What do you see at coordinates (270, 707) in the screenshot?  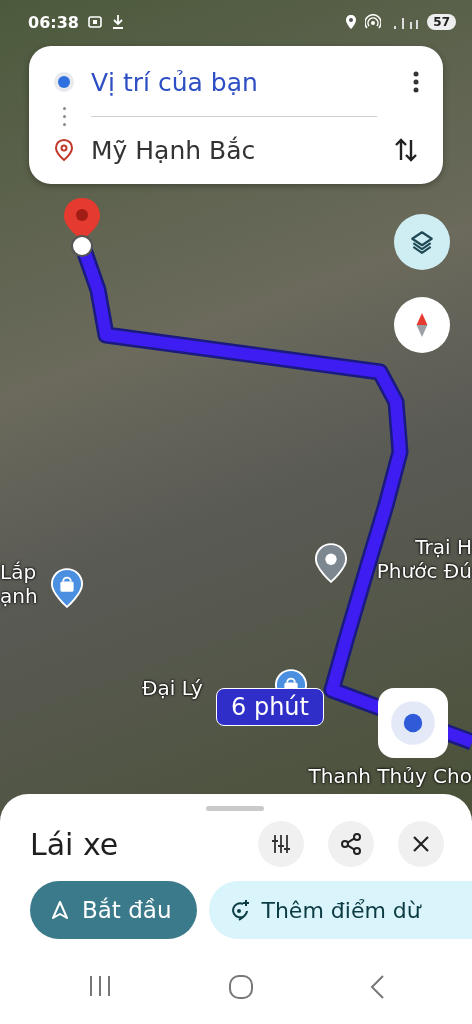 I see `duration-badge: 6 phút` at bounding box center [270, 707].